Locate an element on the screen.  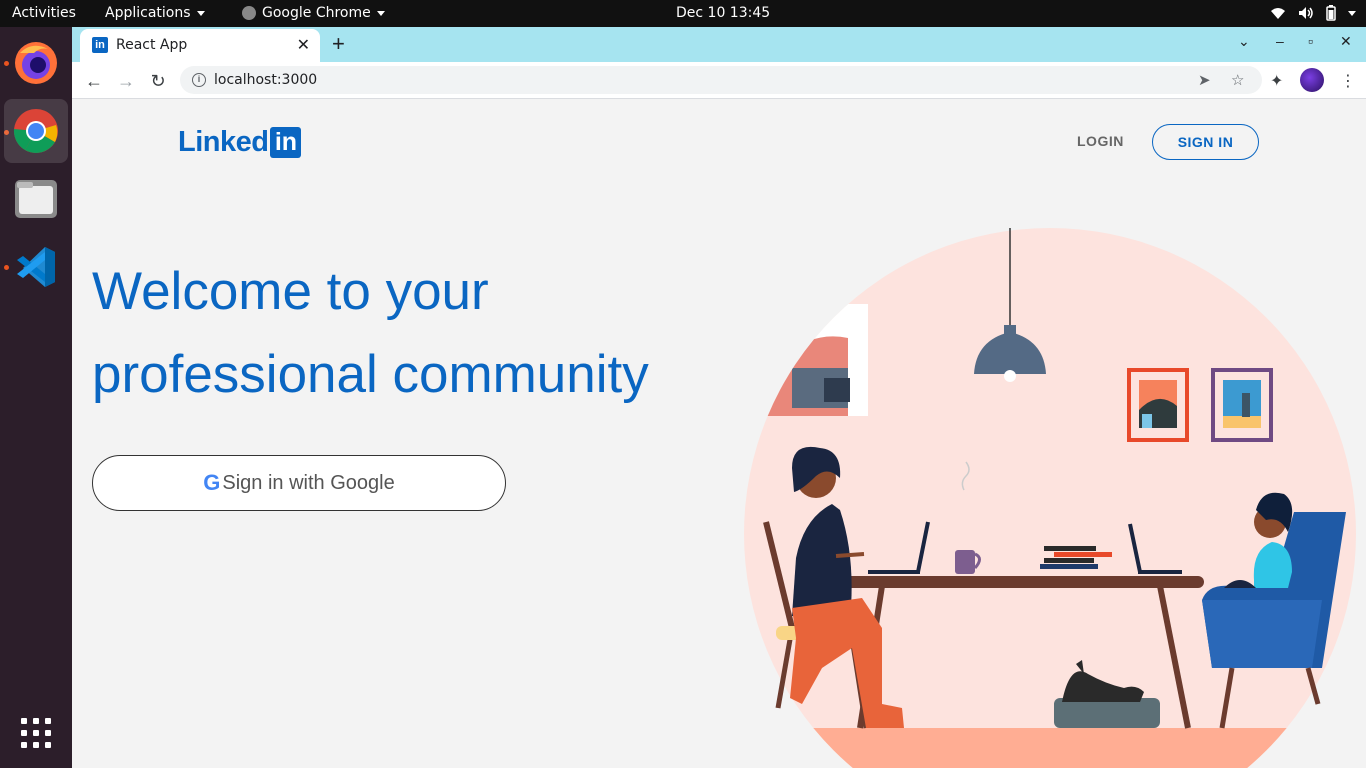
applications-menu: Applications is located at coordinates (155, 13).